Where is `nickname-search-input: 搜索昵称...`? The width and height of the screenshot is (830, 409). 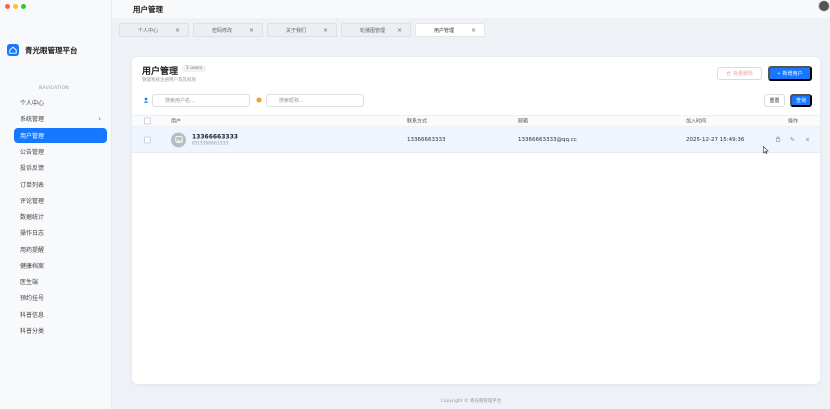 nickname-search-input: 搜索昵称... is located at coordinates (315, 100).